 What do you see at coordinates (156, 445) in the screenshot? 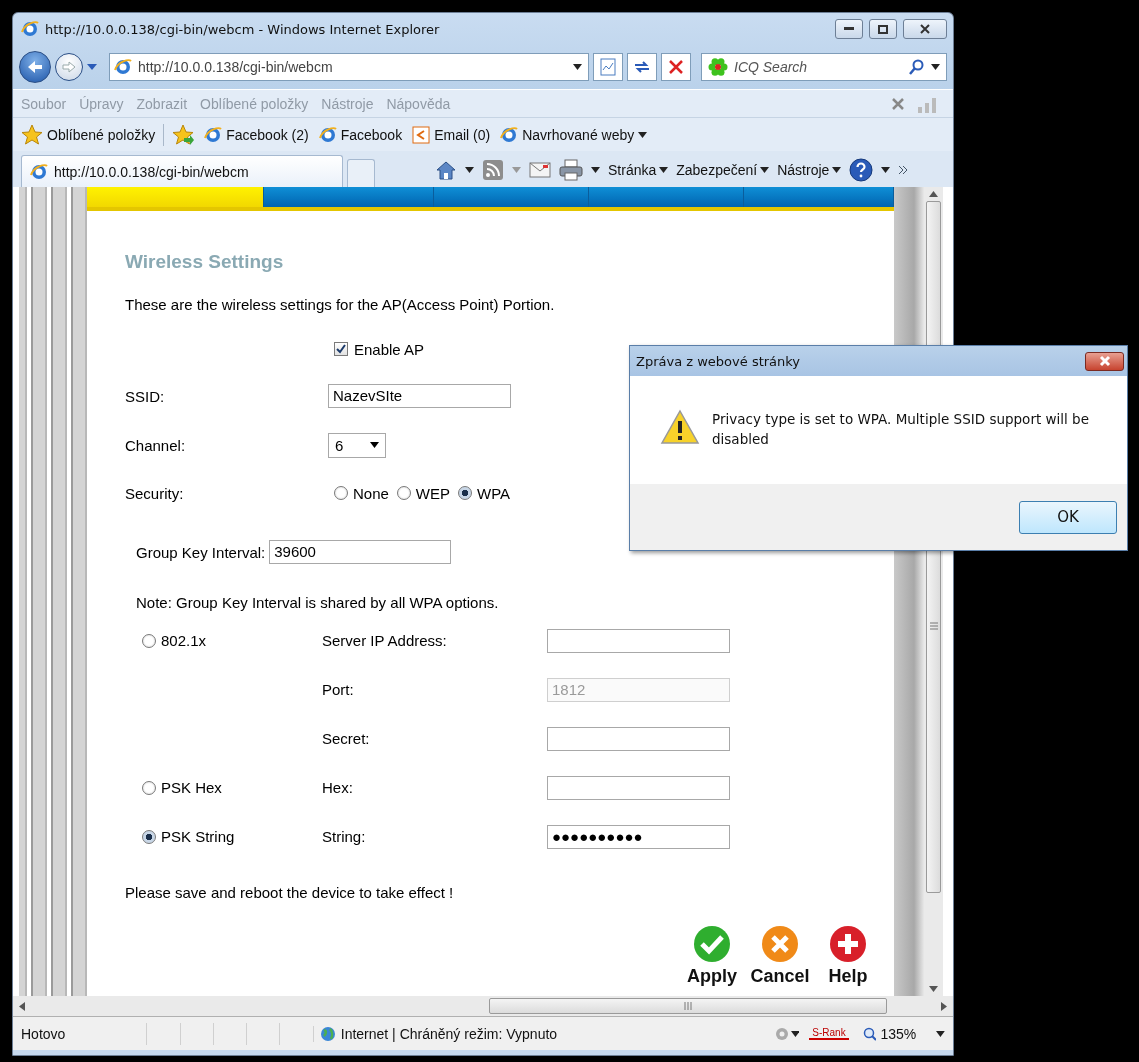
I see `field-label: Channel:` at bounding box center [156, 445].